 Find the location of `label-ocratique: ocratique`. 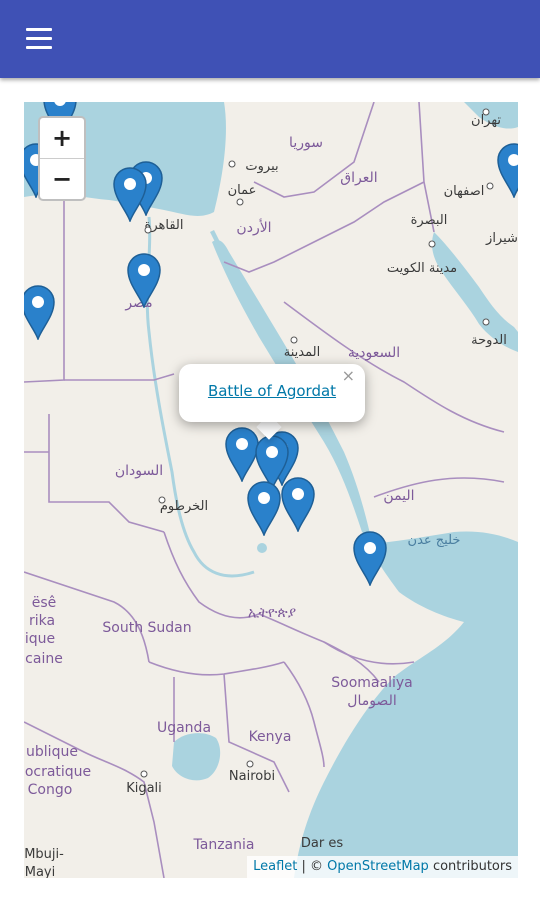

label-ocratique: ocratique is located at coordinates (58, 772).